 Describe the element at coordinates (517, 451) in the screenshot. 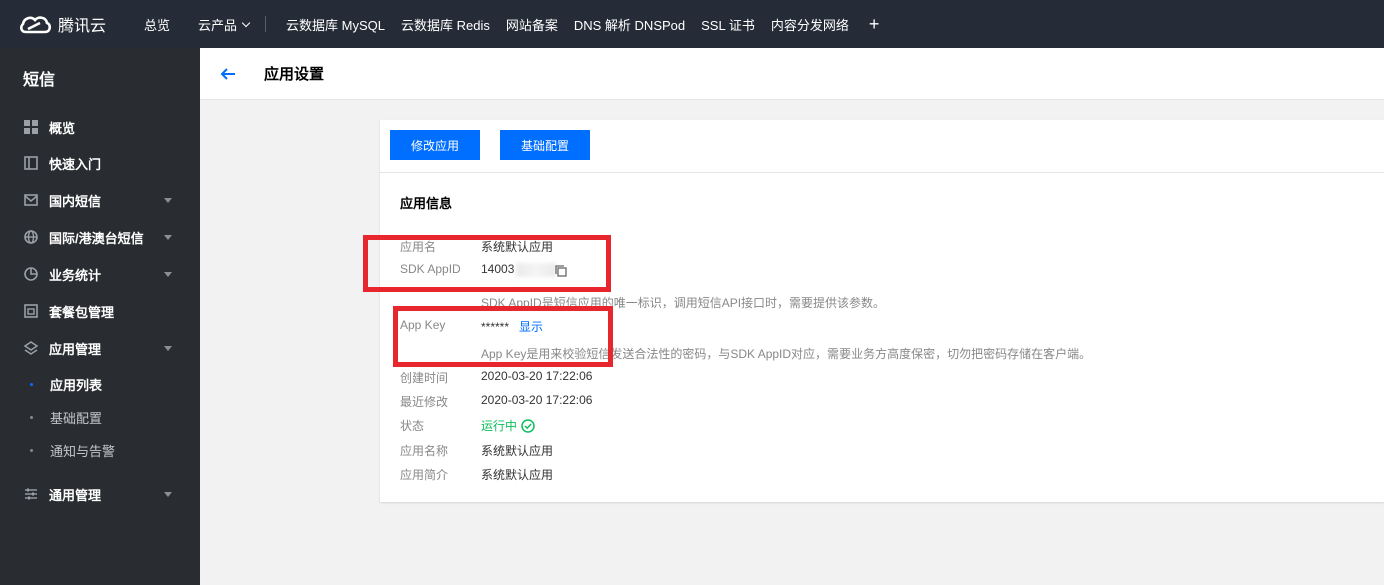

I see `app-name-full-value: 系统默认应用` at that location.